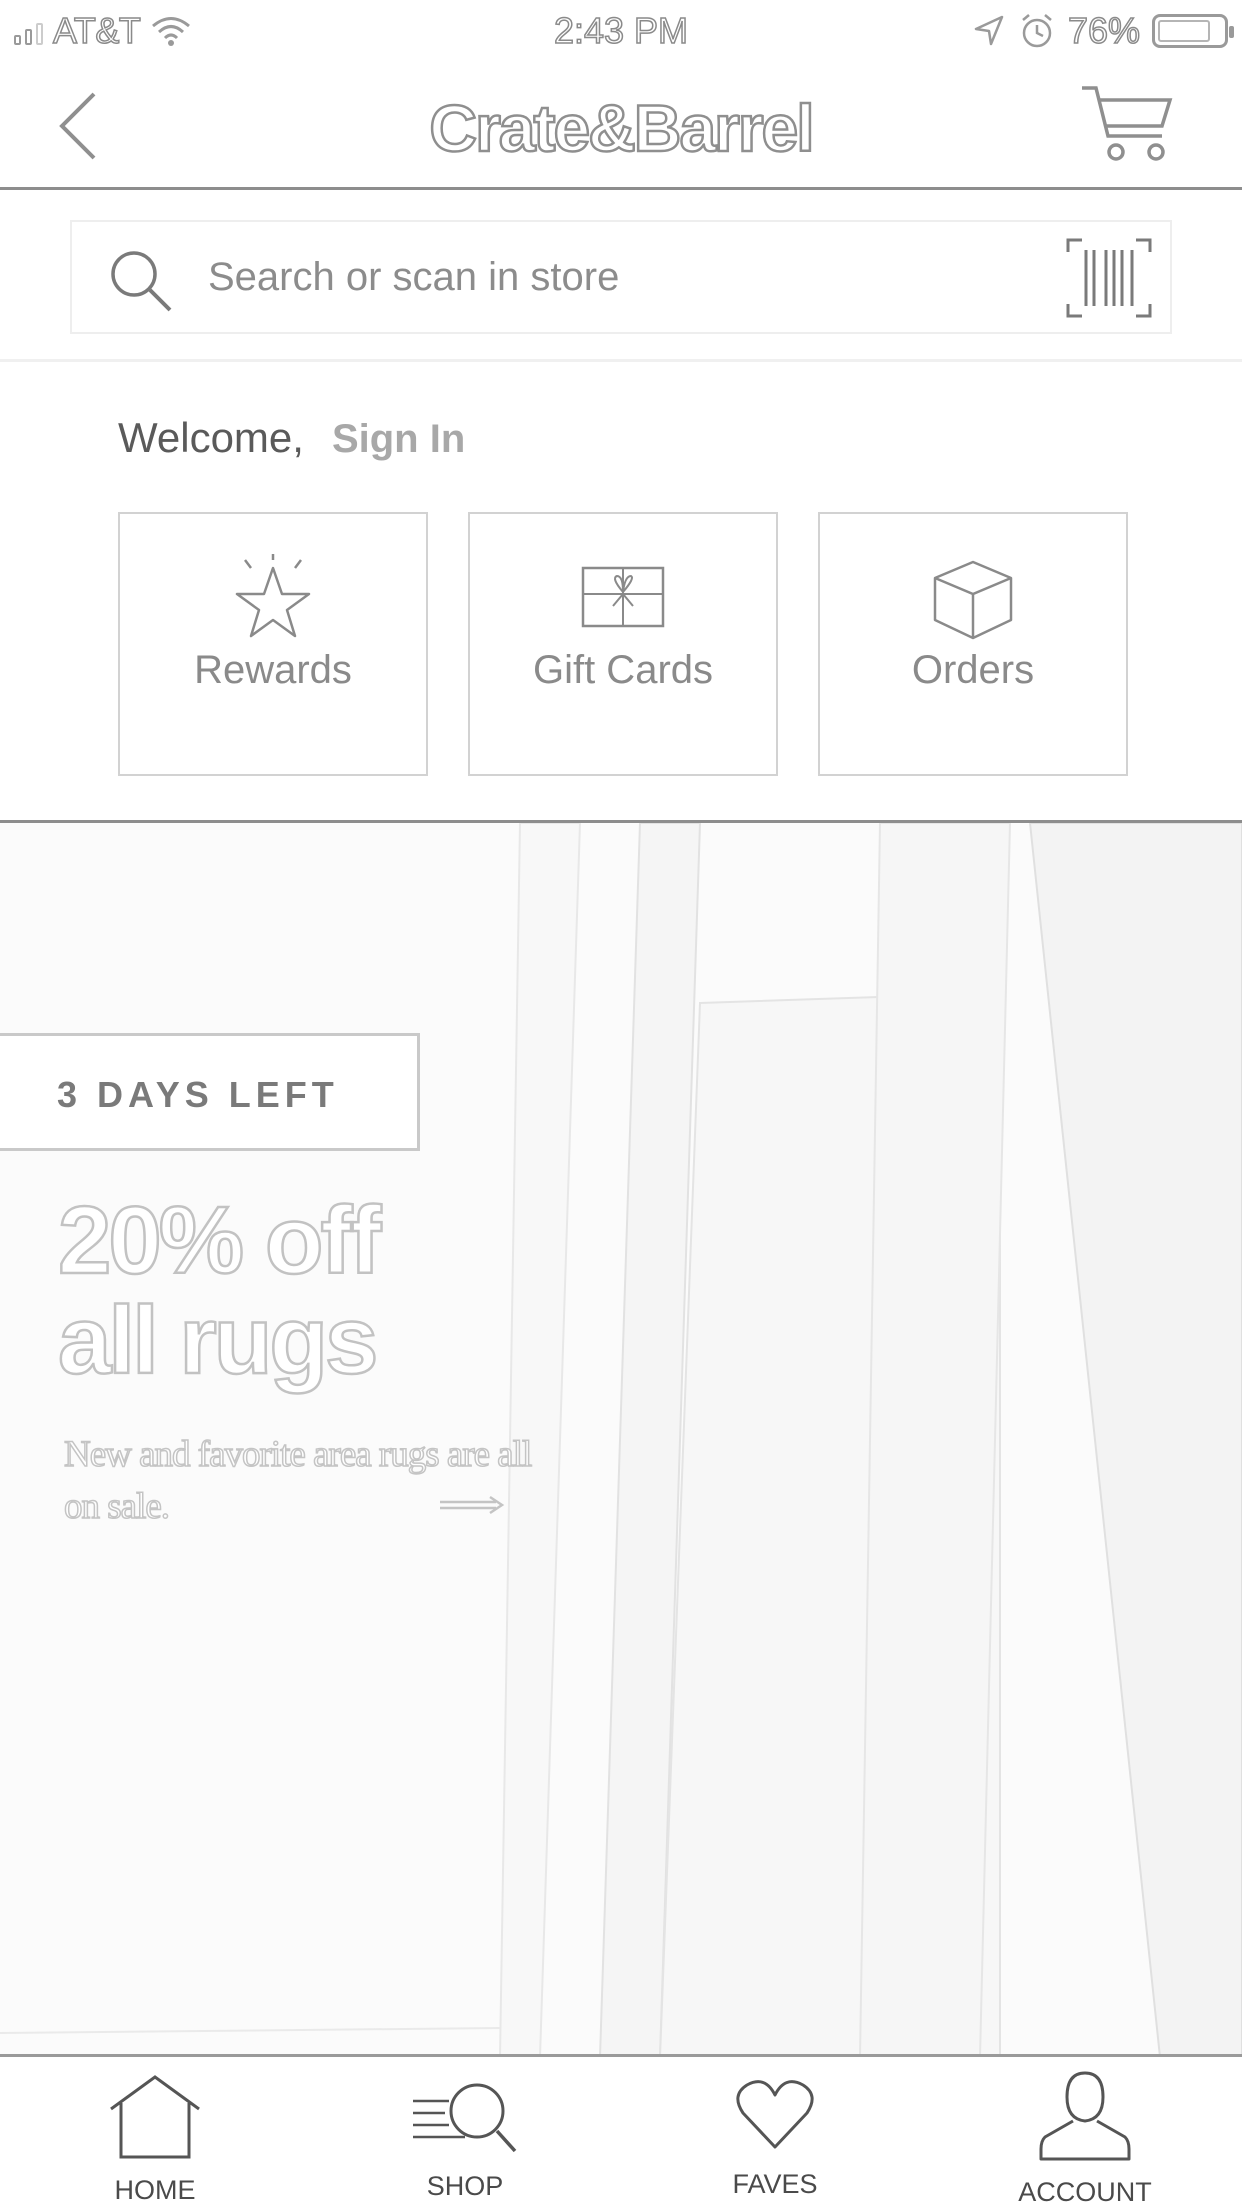  Describe the element at coordinates (775, 2114) in the screenshot. I see `heart-icon` at that location.